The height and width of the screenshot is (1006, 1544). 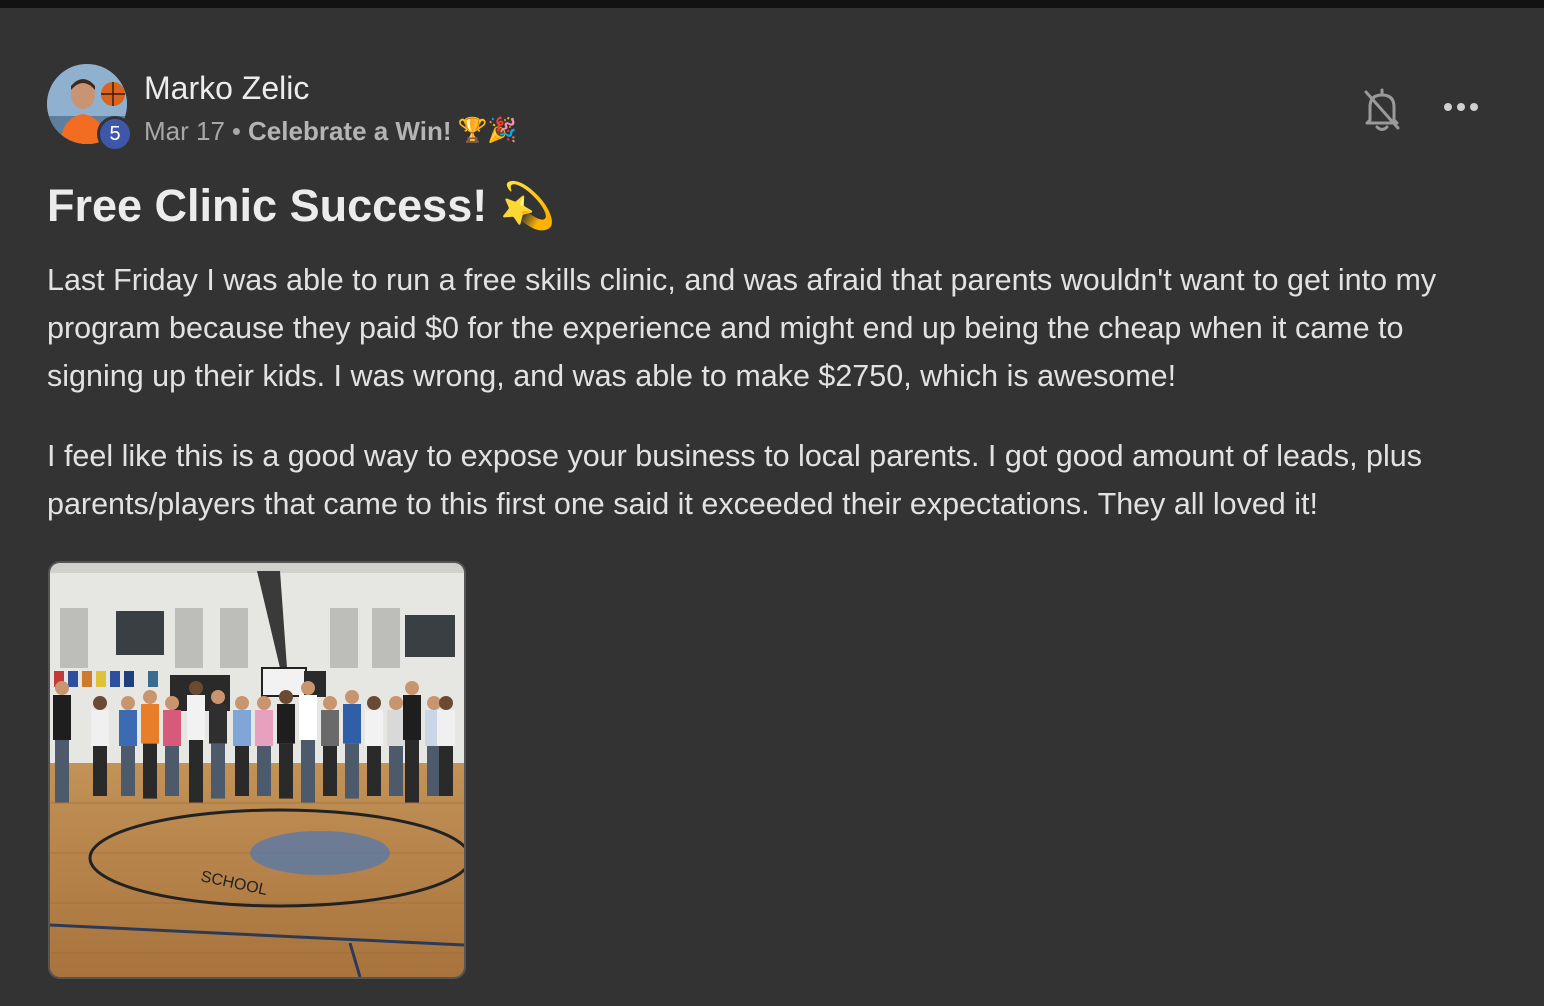 I want to click on bell-off-icon, so click(x=1382, y=109).